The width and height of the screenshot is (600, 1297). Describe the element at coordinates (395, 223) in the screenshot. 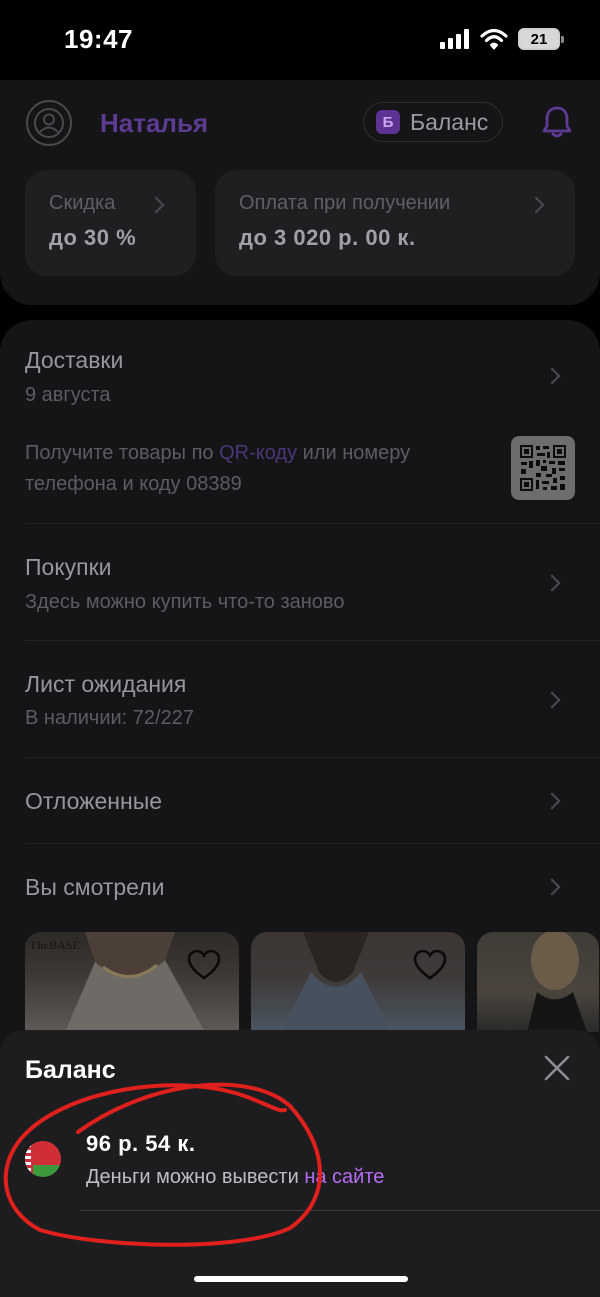

I see `cod-card: Оплата при получении до 3 020 р. 00 к.` at that location.